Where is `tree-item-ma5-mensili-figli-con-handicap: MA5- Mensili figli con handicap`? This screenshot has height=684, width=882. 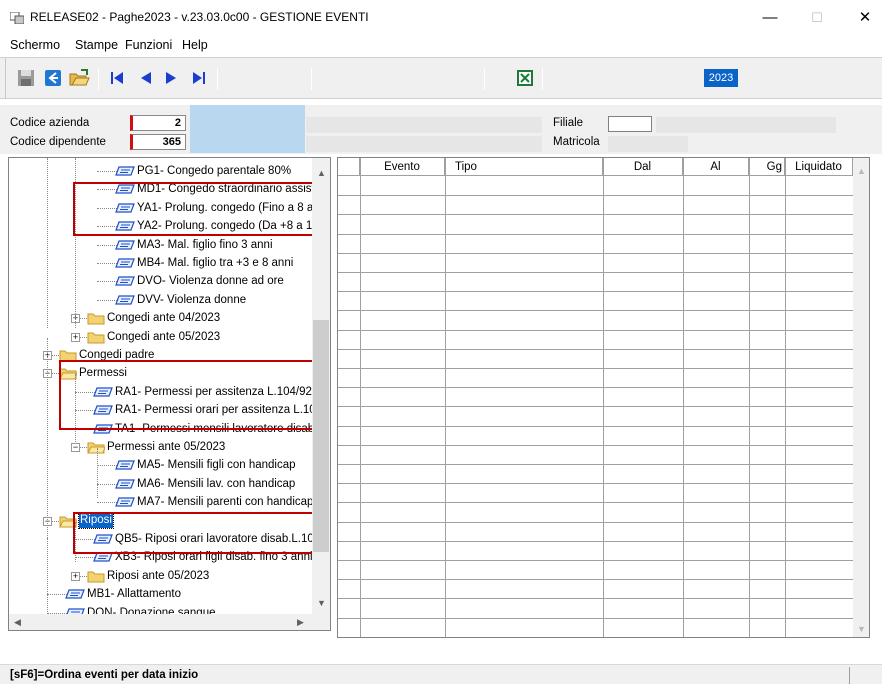 tree-item-ma5-mensili-figli-con-handicap: MA5- Mensili figli con handicap is located at coordinates (159, 465).